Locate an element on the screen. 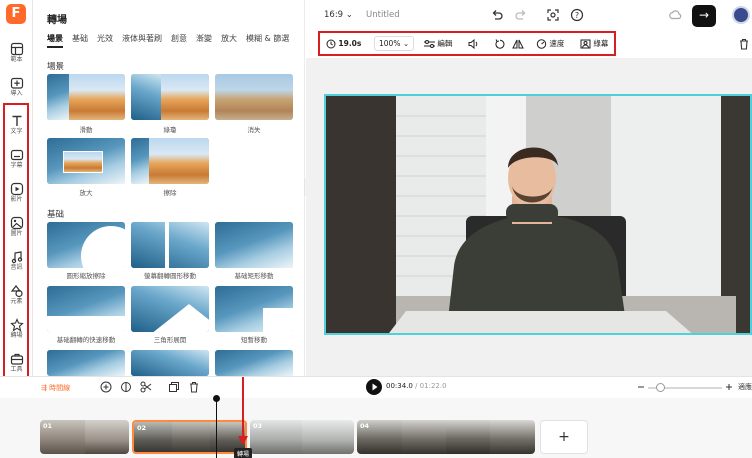 This screenshot has width=752, height=458. fit-button: 適應 is located at coordinates (745, 387).